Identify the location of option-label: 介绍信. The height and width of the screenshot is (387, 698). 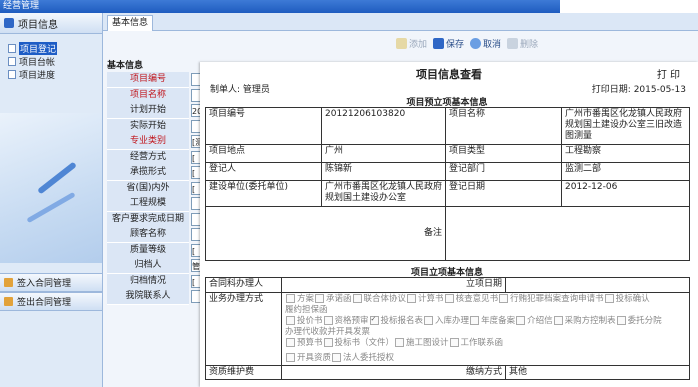
(540, 321).